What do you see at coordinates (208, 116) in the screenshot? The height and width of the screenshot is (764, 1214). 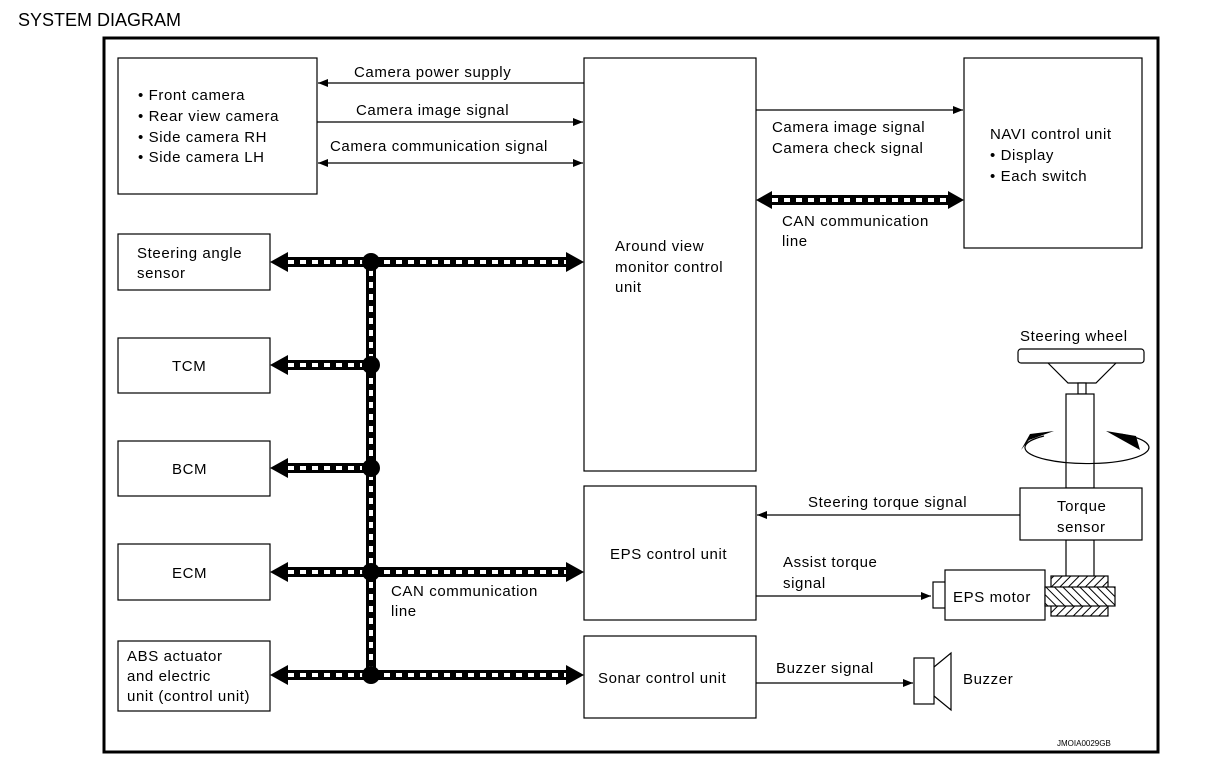 I see `svg-text: • Rear view camera` at bounding box center [208, 116].